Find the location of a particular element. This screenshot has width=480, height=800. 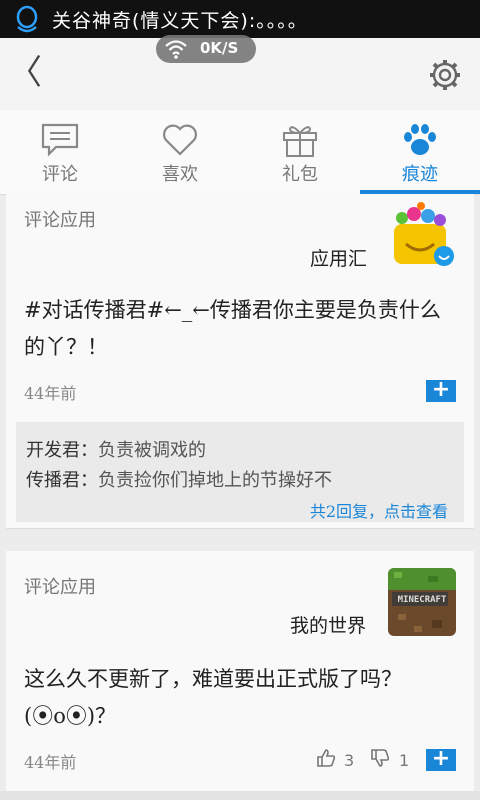

paw-icon is located at coordinates (420, 139).